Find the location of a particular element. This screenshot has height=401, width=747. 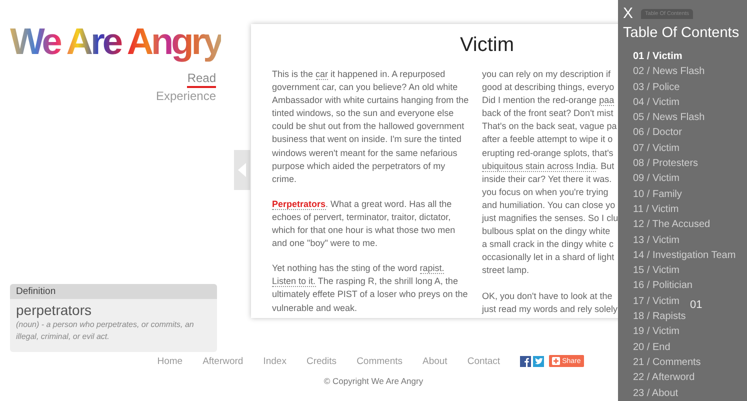

previous-page-button is located at coordinates (242, 170).